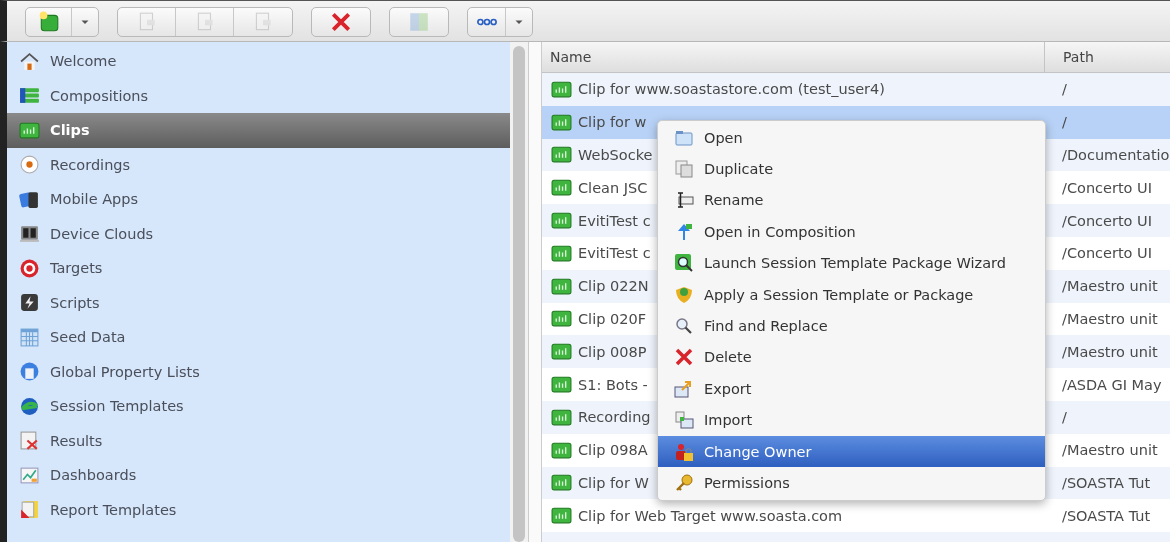  Describe the element at coordinates (613, 450) in the screenshot. I see `table-cell: Clip 098A` at that location.